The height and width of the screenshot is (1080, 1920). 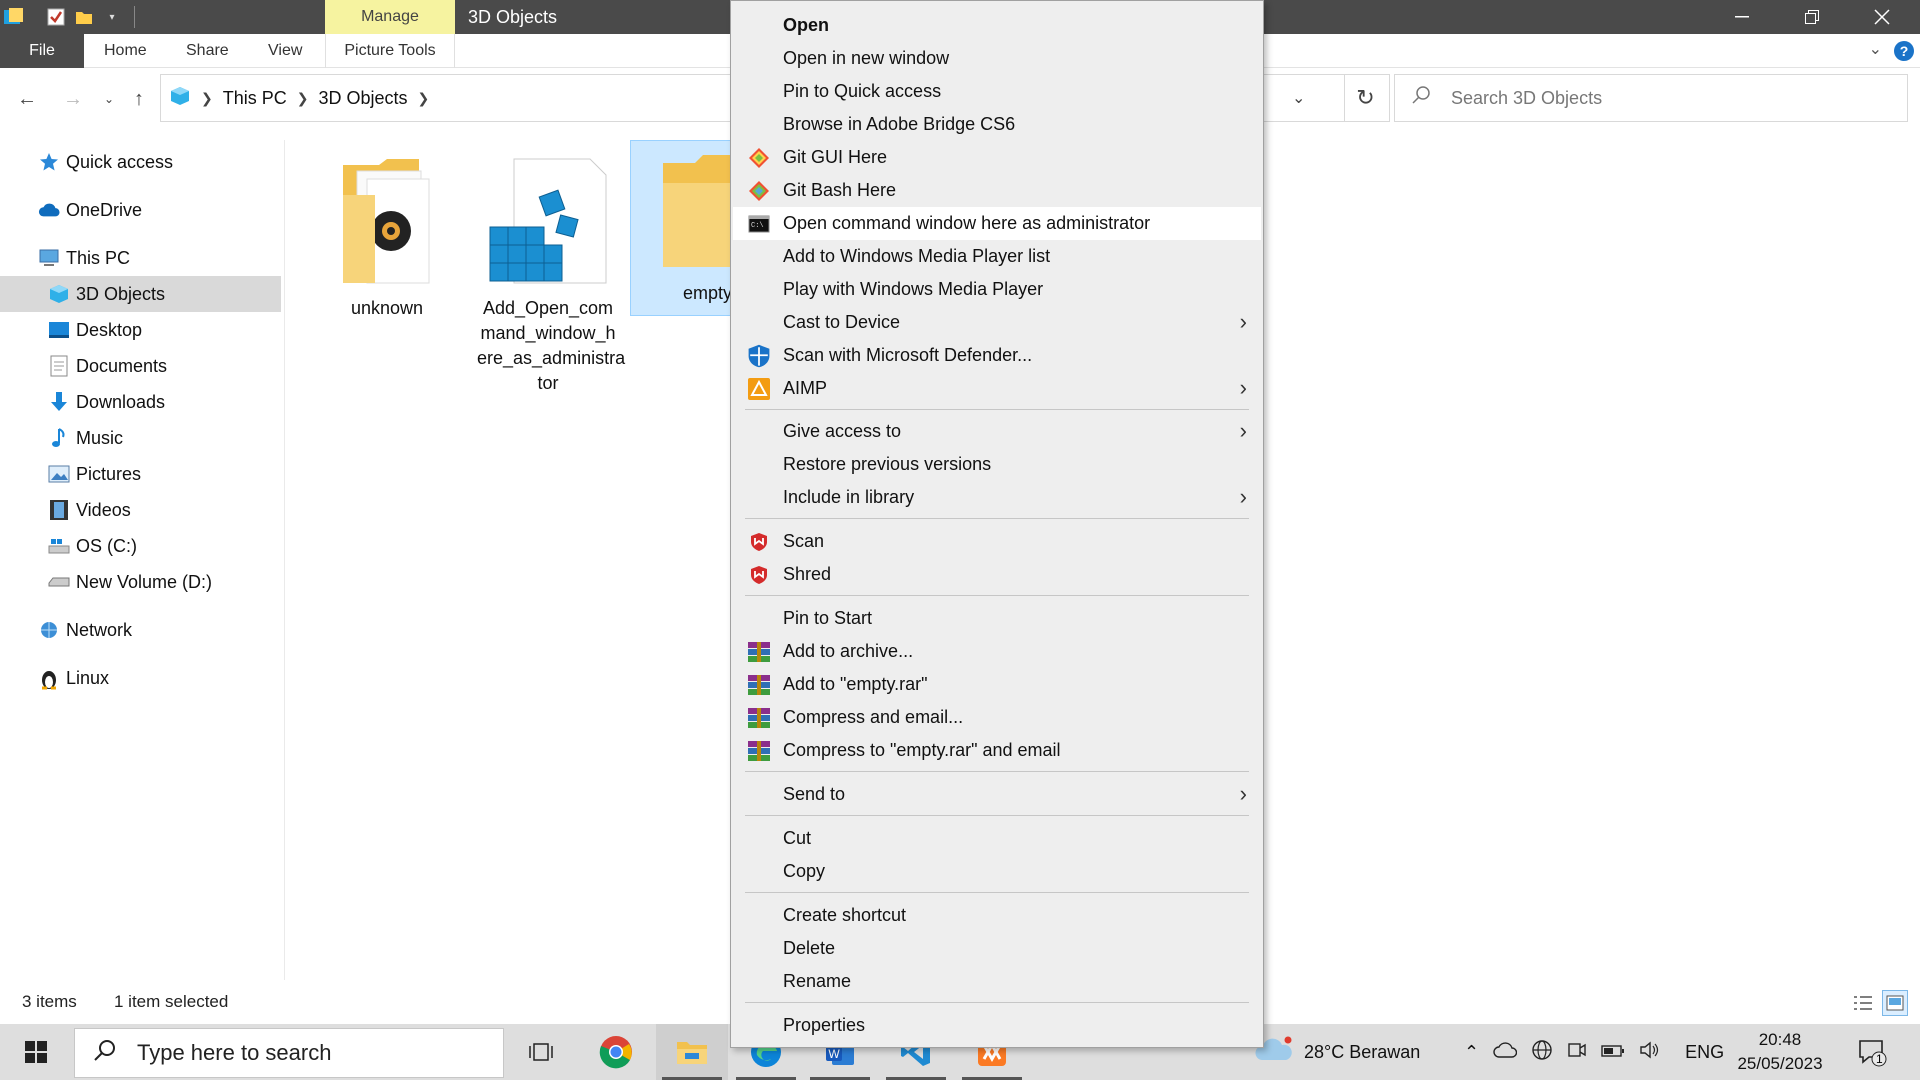 I want to click on manage-tab: Manage, so click(x=390, y=17).